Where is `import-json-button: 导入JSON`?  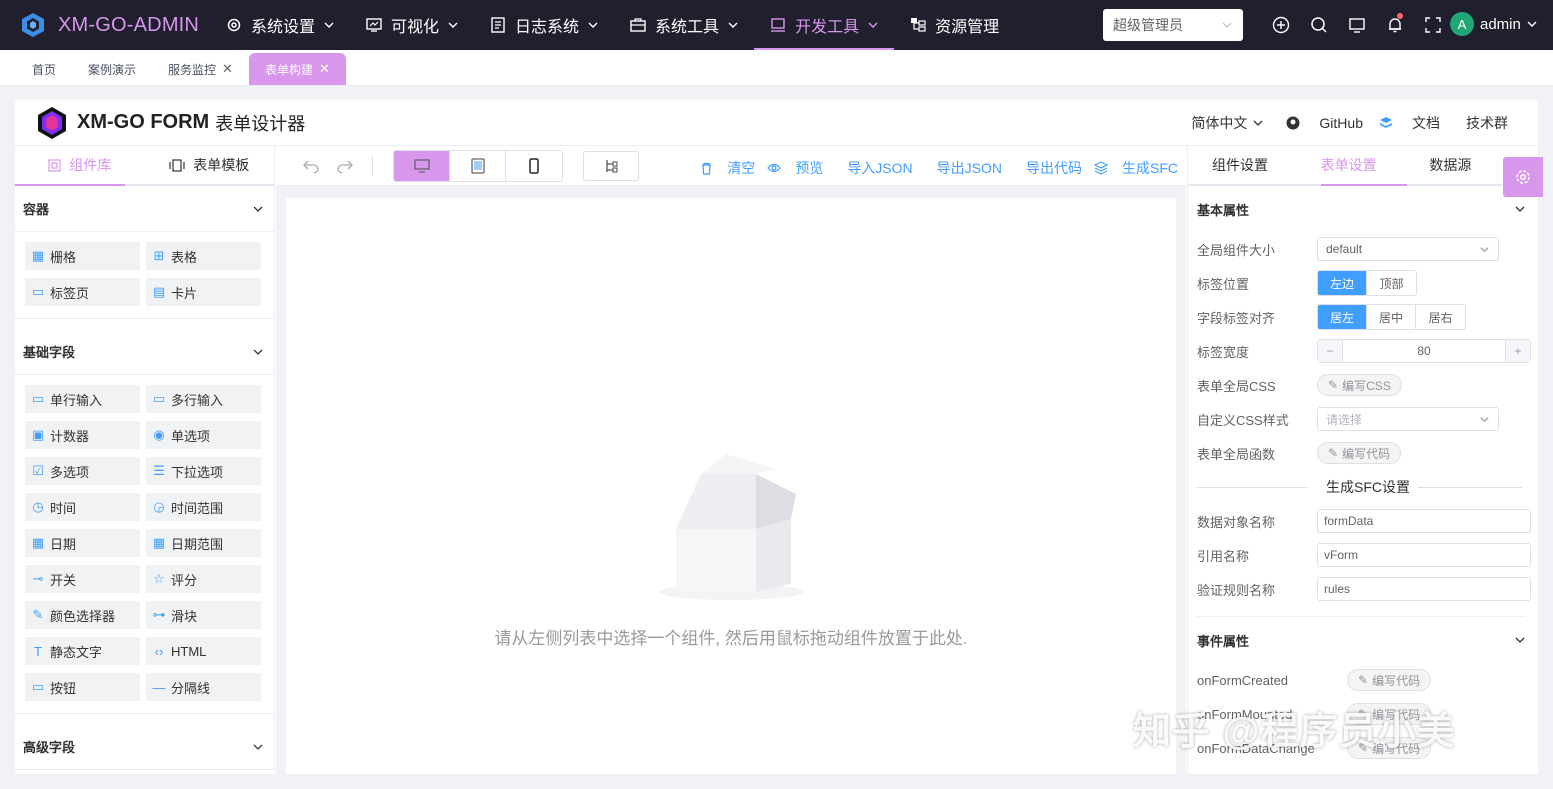 import-json-button: 导入JSON is located at coordinates (873, 168).